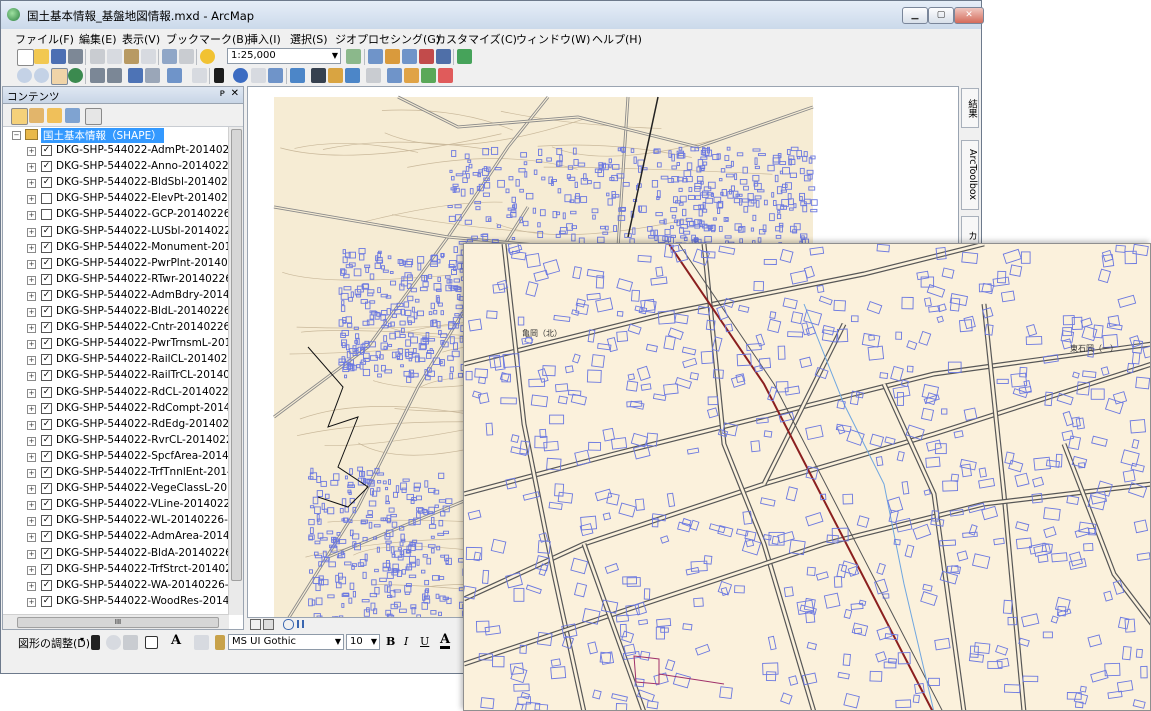 Image resolution: width=1151 pixels, height=711 pixels. What do you see at coordinates (97, 56) in the screenshot?
I see `cut-icon` at bounding box center [97, 56].